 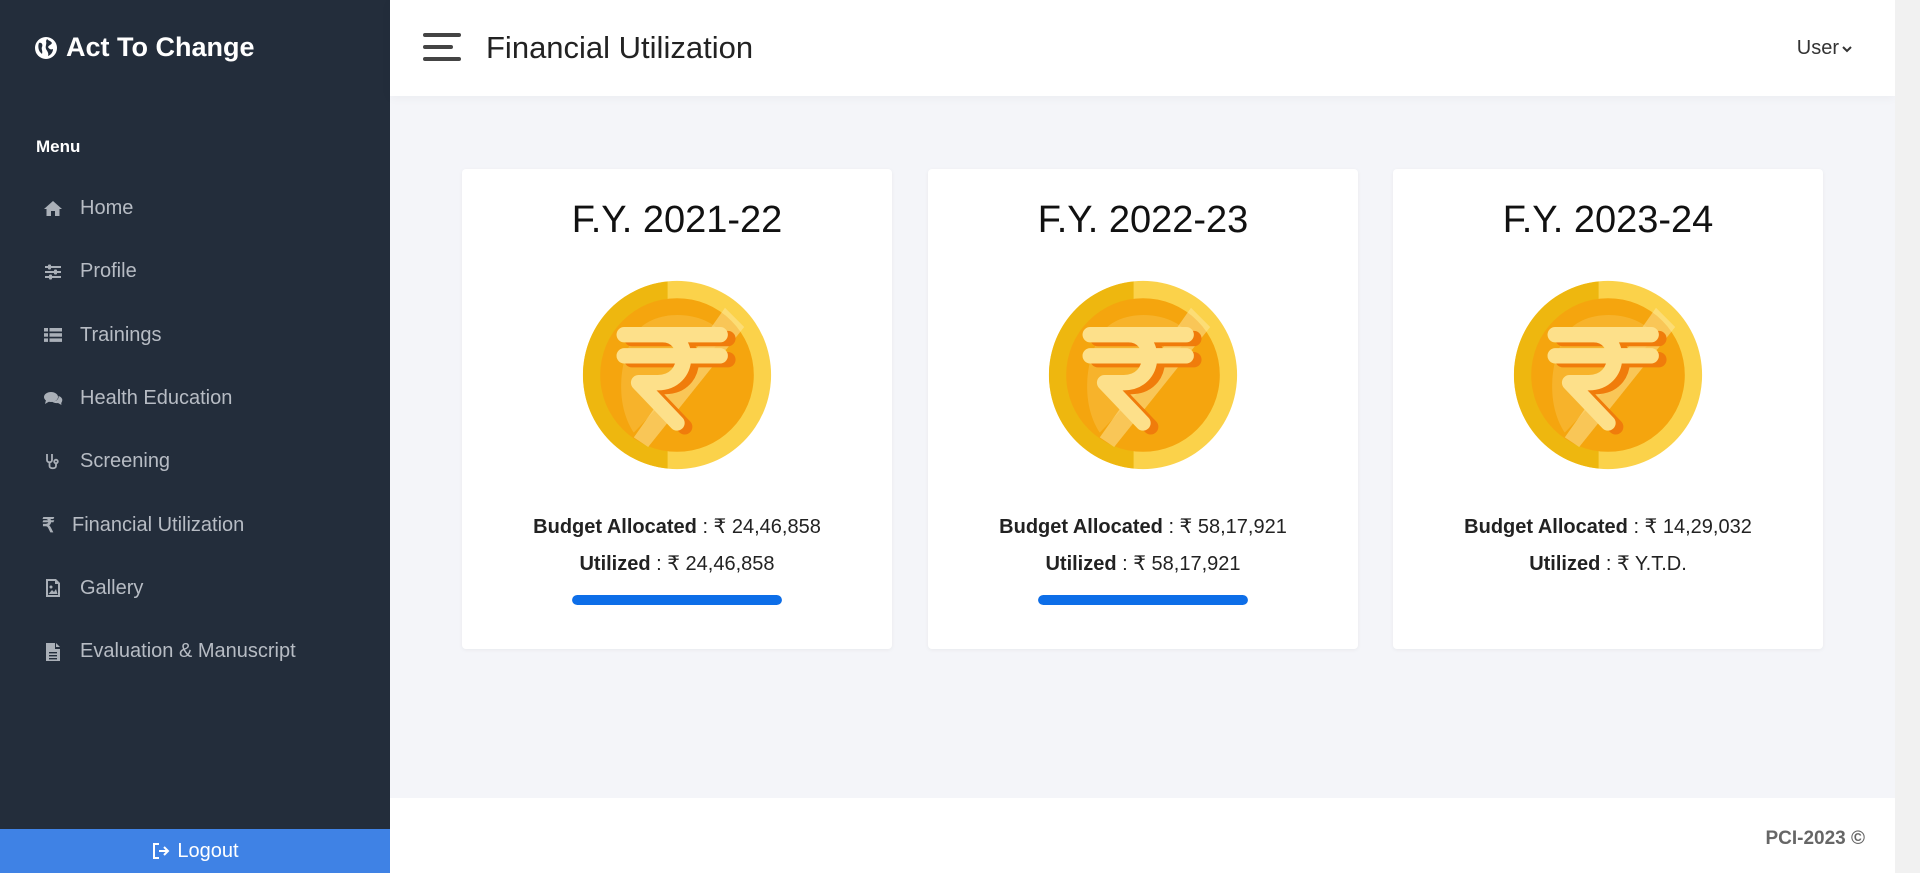 I want to click on sliders-icon, so click(x=53, y=272).